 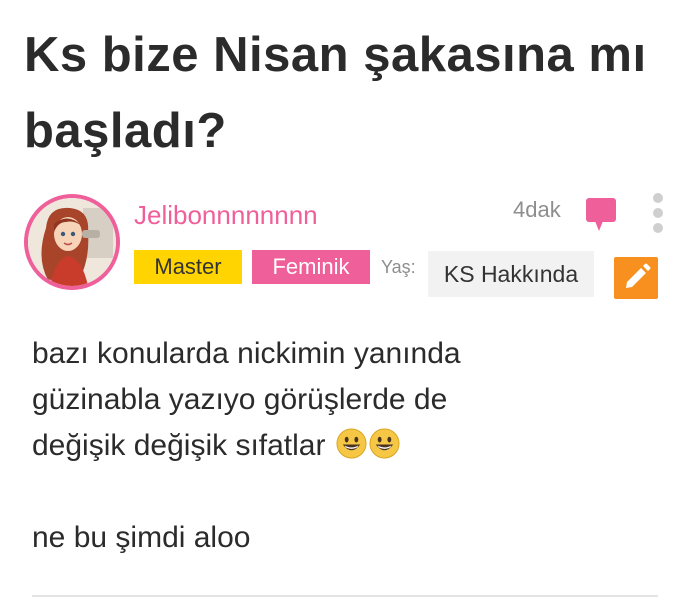 What do you see at coordinates (658, 214) in the screenshot?
I see `more-vertical-icon` at bounding box center [658, 214].